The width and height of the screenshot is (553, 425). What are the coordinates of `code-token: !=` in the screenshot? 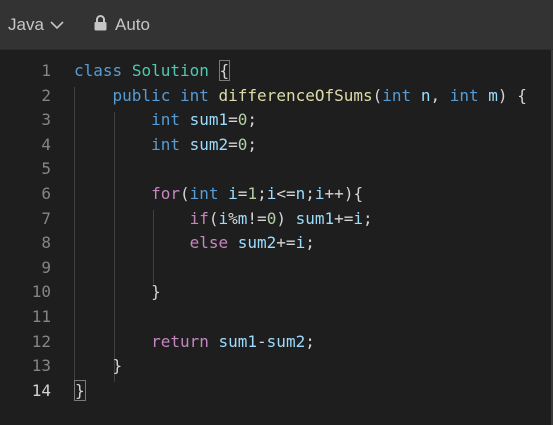 It's located at (257, 218).